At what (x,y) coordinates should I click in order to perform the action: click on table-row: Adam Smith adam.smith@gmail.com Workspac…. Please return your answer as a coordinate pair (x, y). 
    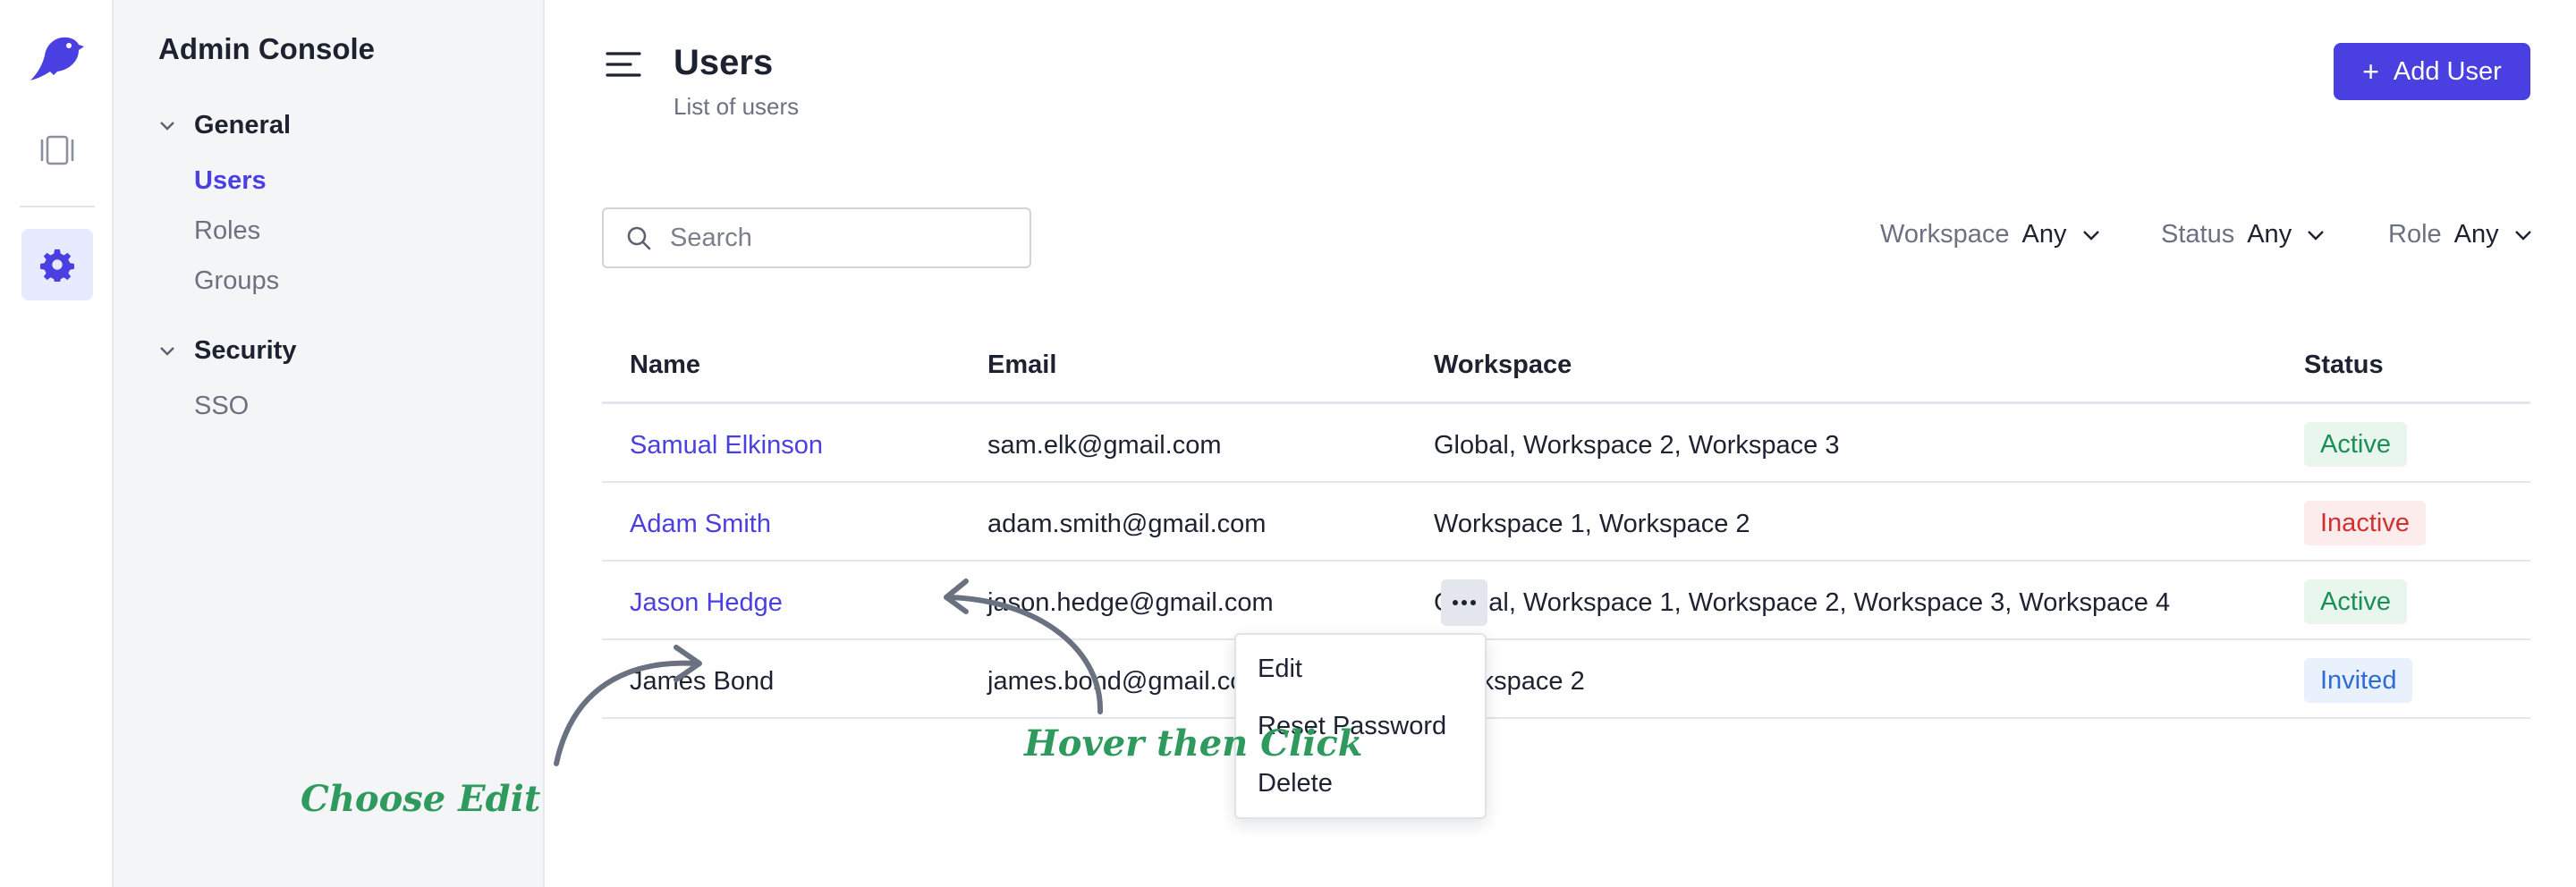
    Looking at the image, I should click on (1566, 522).